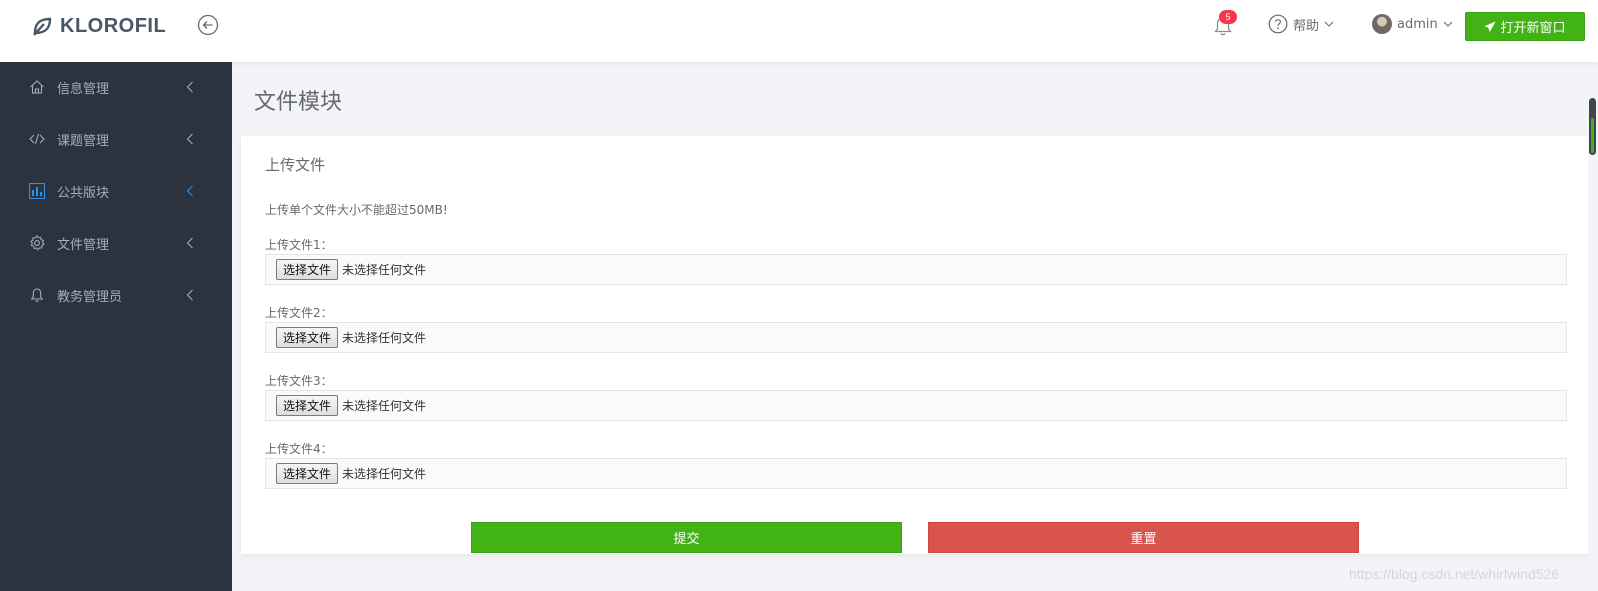 The image size is (1598, 591). Describe the element at coordinates (916, 269) in the screenshot. I see `file-input-1: 选择文件 未选择任何文件` at that location.